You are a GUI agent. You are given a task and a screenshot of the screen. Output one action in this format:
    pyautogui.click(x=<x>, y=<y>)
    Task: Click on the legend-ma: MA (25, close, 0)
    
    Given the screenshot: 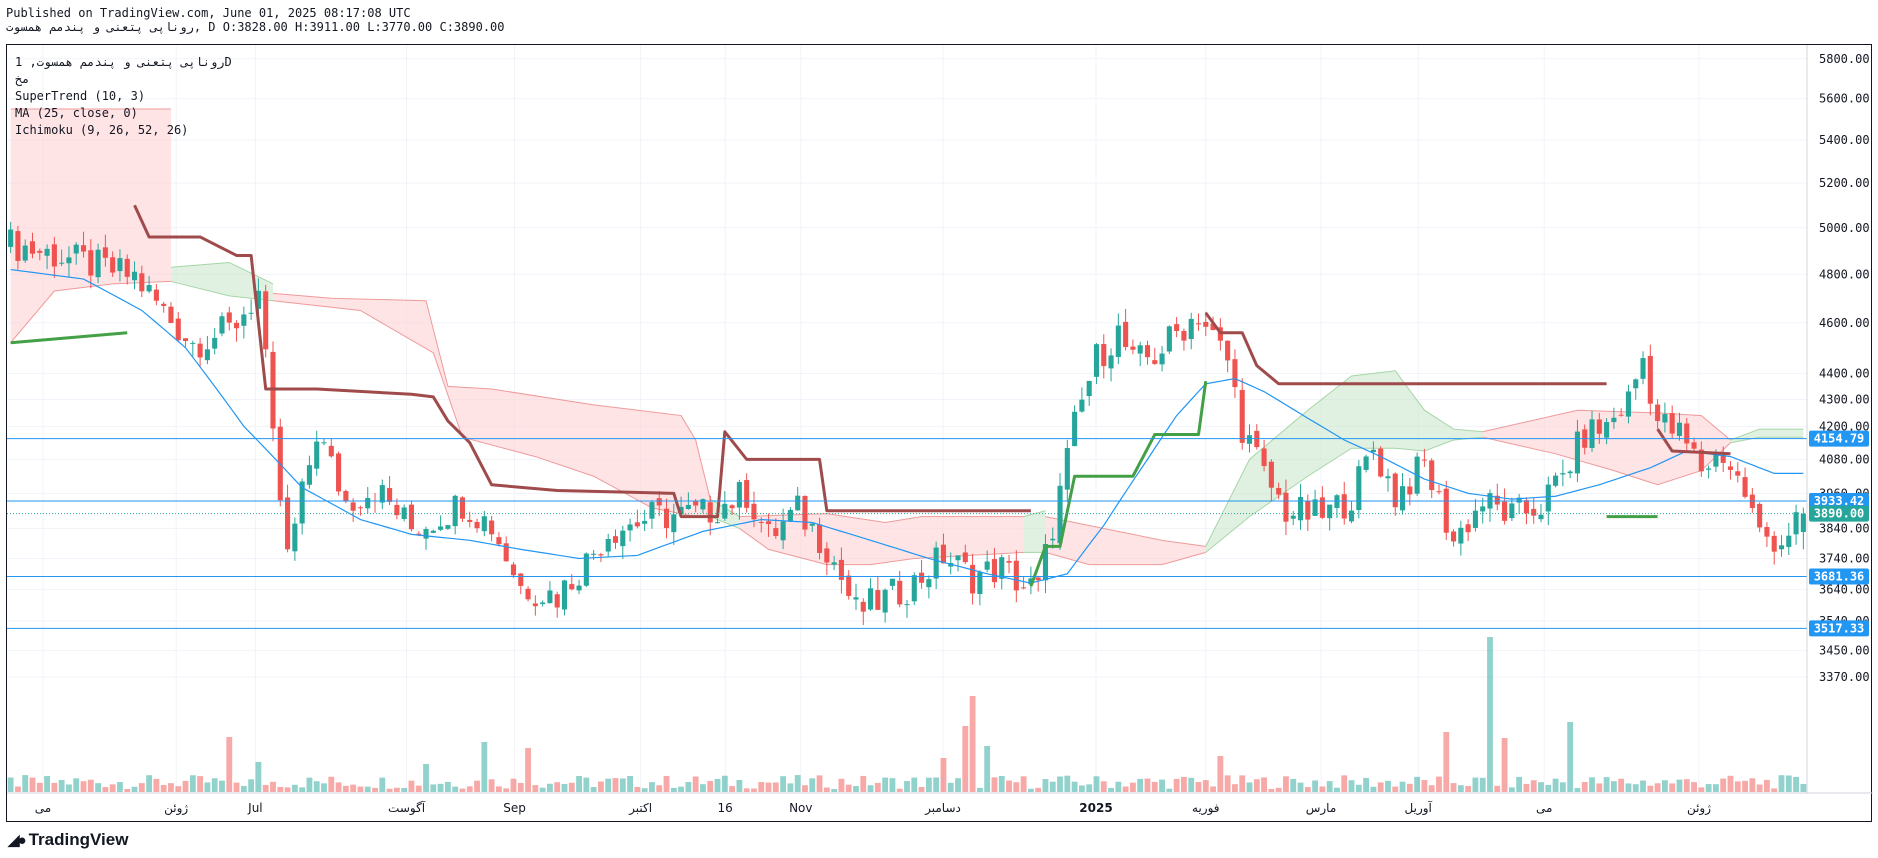 What is the action you would take?
    pyautogui.click(x=123, y=113)
    